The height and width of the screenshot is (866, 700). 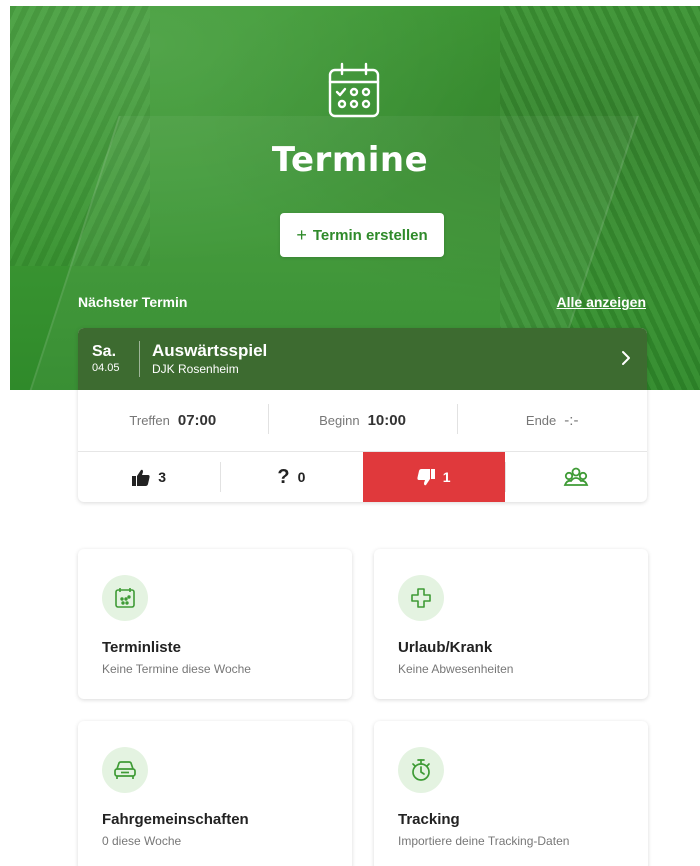 I want to click on accept-button: 3, so click(x=149, y=477).